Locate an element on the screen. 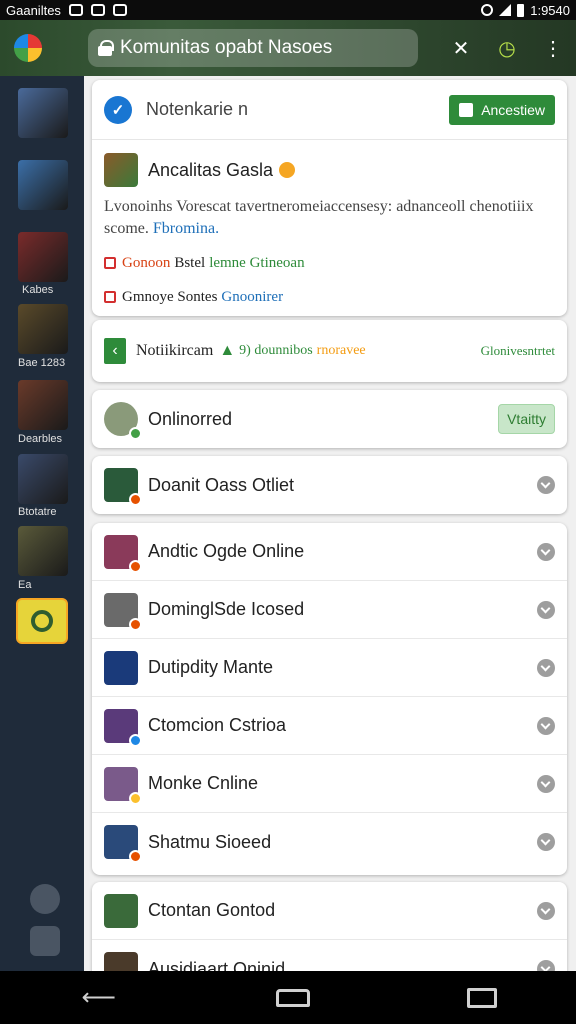 The height and width of the screenshot is (1024, 576). coin-icon is located at coordinates (287, 170).